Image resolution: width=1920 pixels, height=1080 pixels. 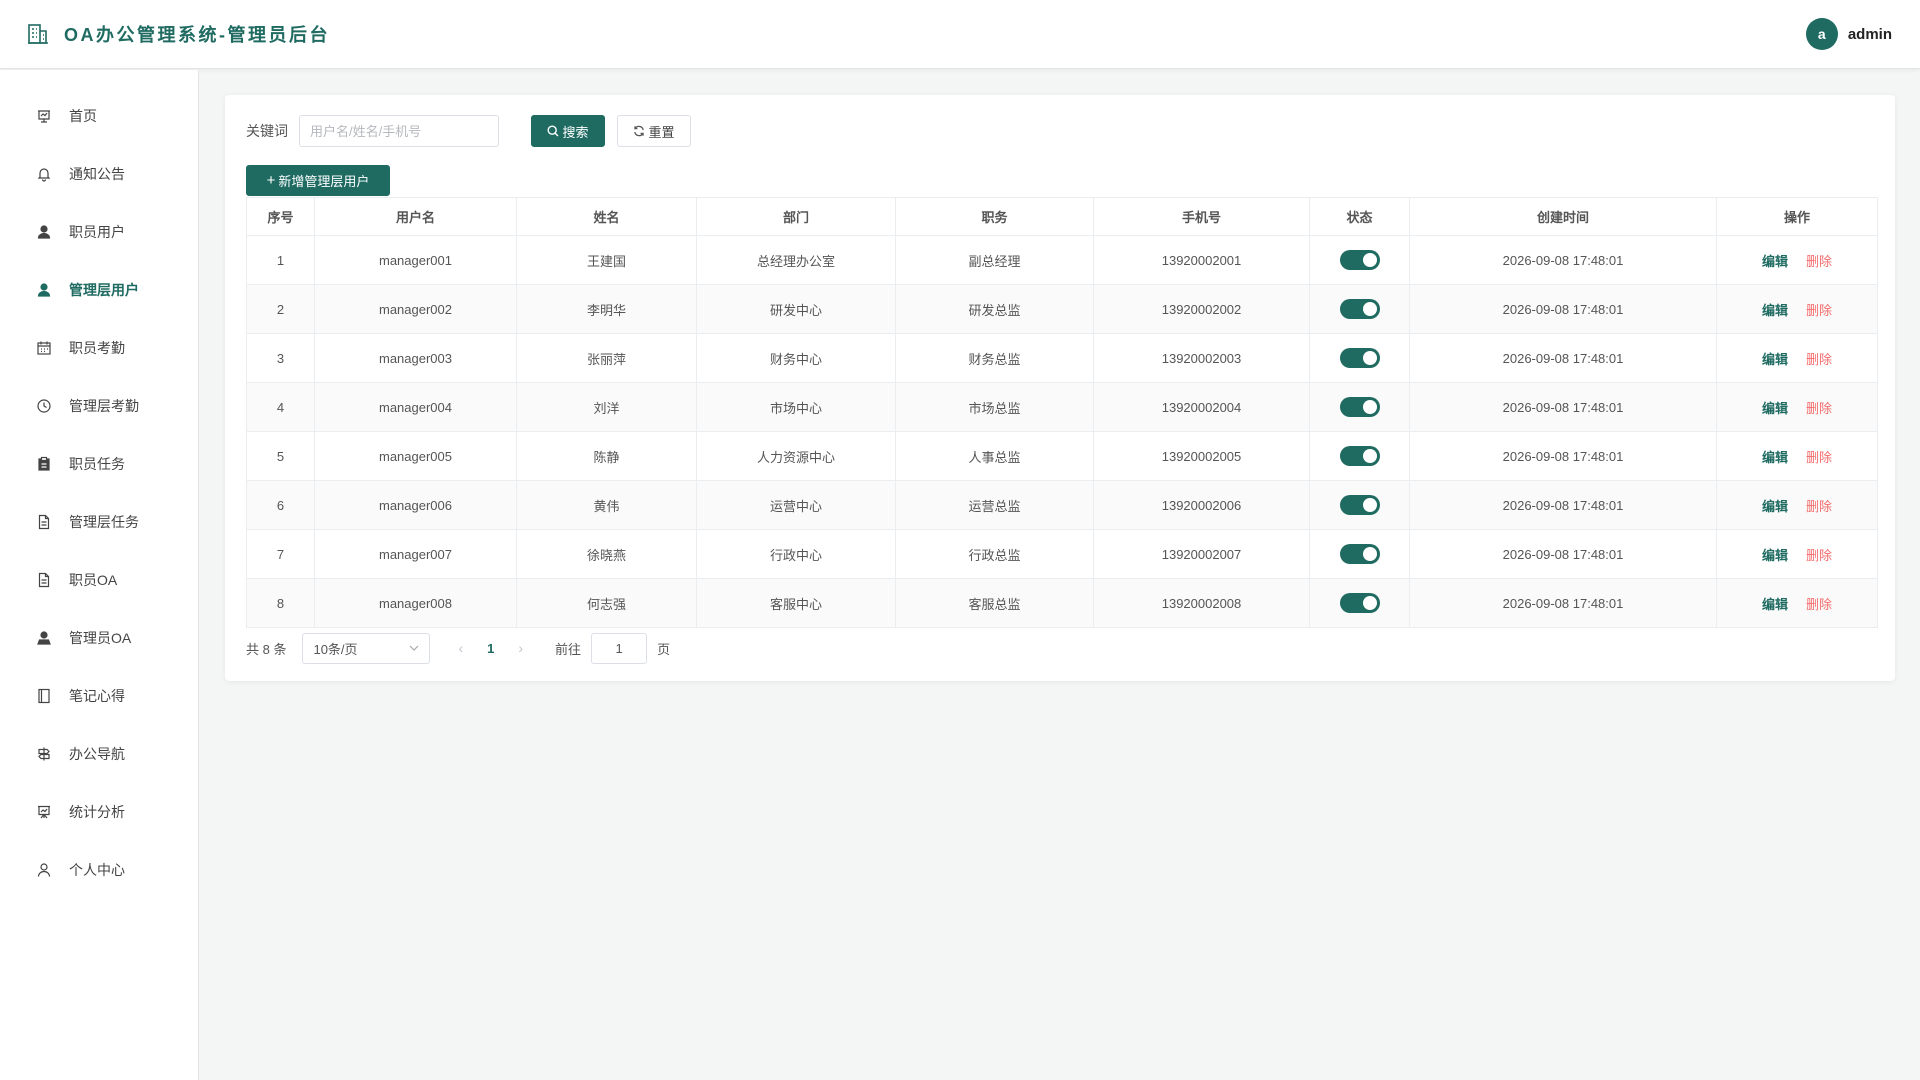 What do you see at coordinates (366, 648) in the screenshot?
I see `page-size-select: 10条/页` at bounding box center [366, 648].